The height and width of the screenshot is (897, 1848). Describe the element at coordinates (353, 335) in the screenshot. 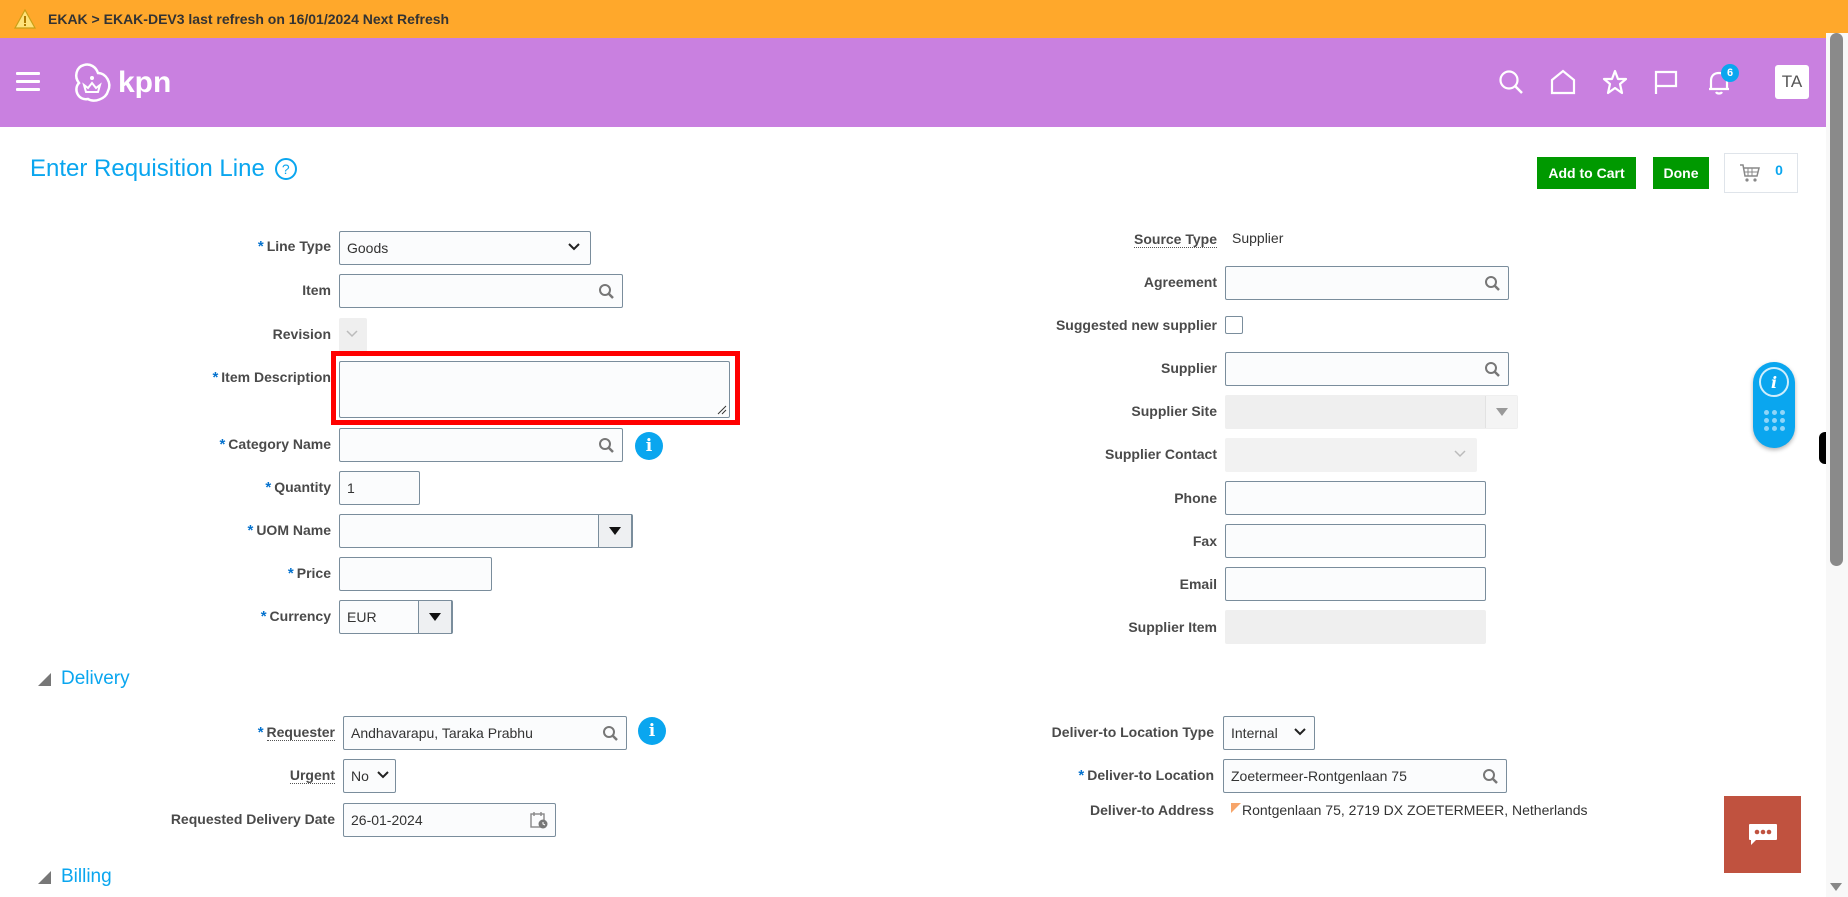

I see `revision-select` at that location.